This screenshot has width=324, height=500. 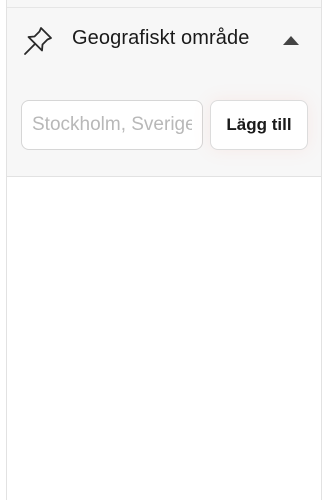 What do you see at coordinates (291, 40) in the screenshot?
I see `caret-up-icon` at bounding box center [291, 40].